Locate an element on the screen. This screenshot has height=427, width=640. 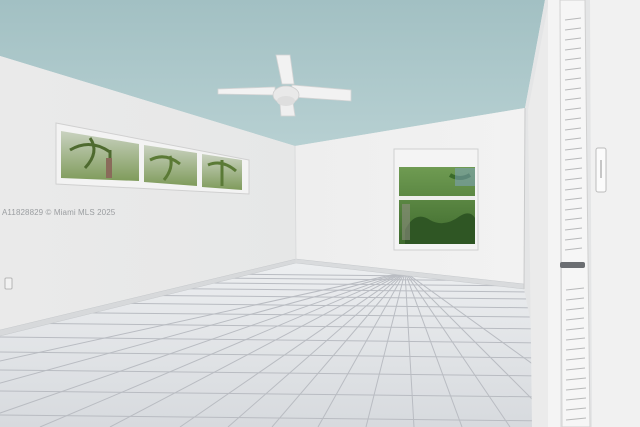
right-window is located at coordinates (436, 199).